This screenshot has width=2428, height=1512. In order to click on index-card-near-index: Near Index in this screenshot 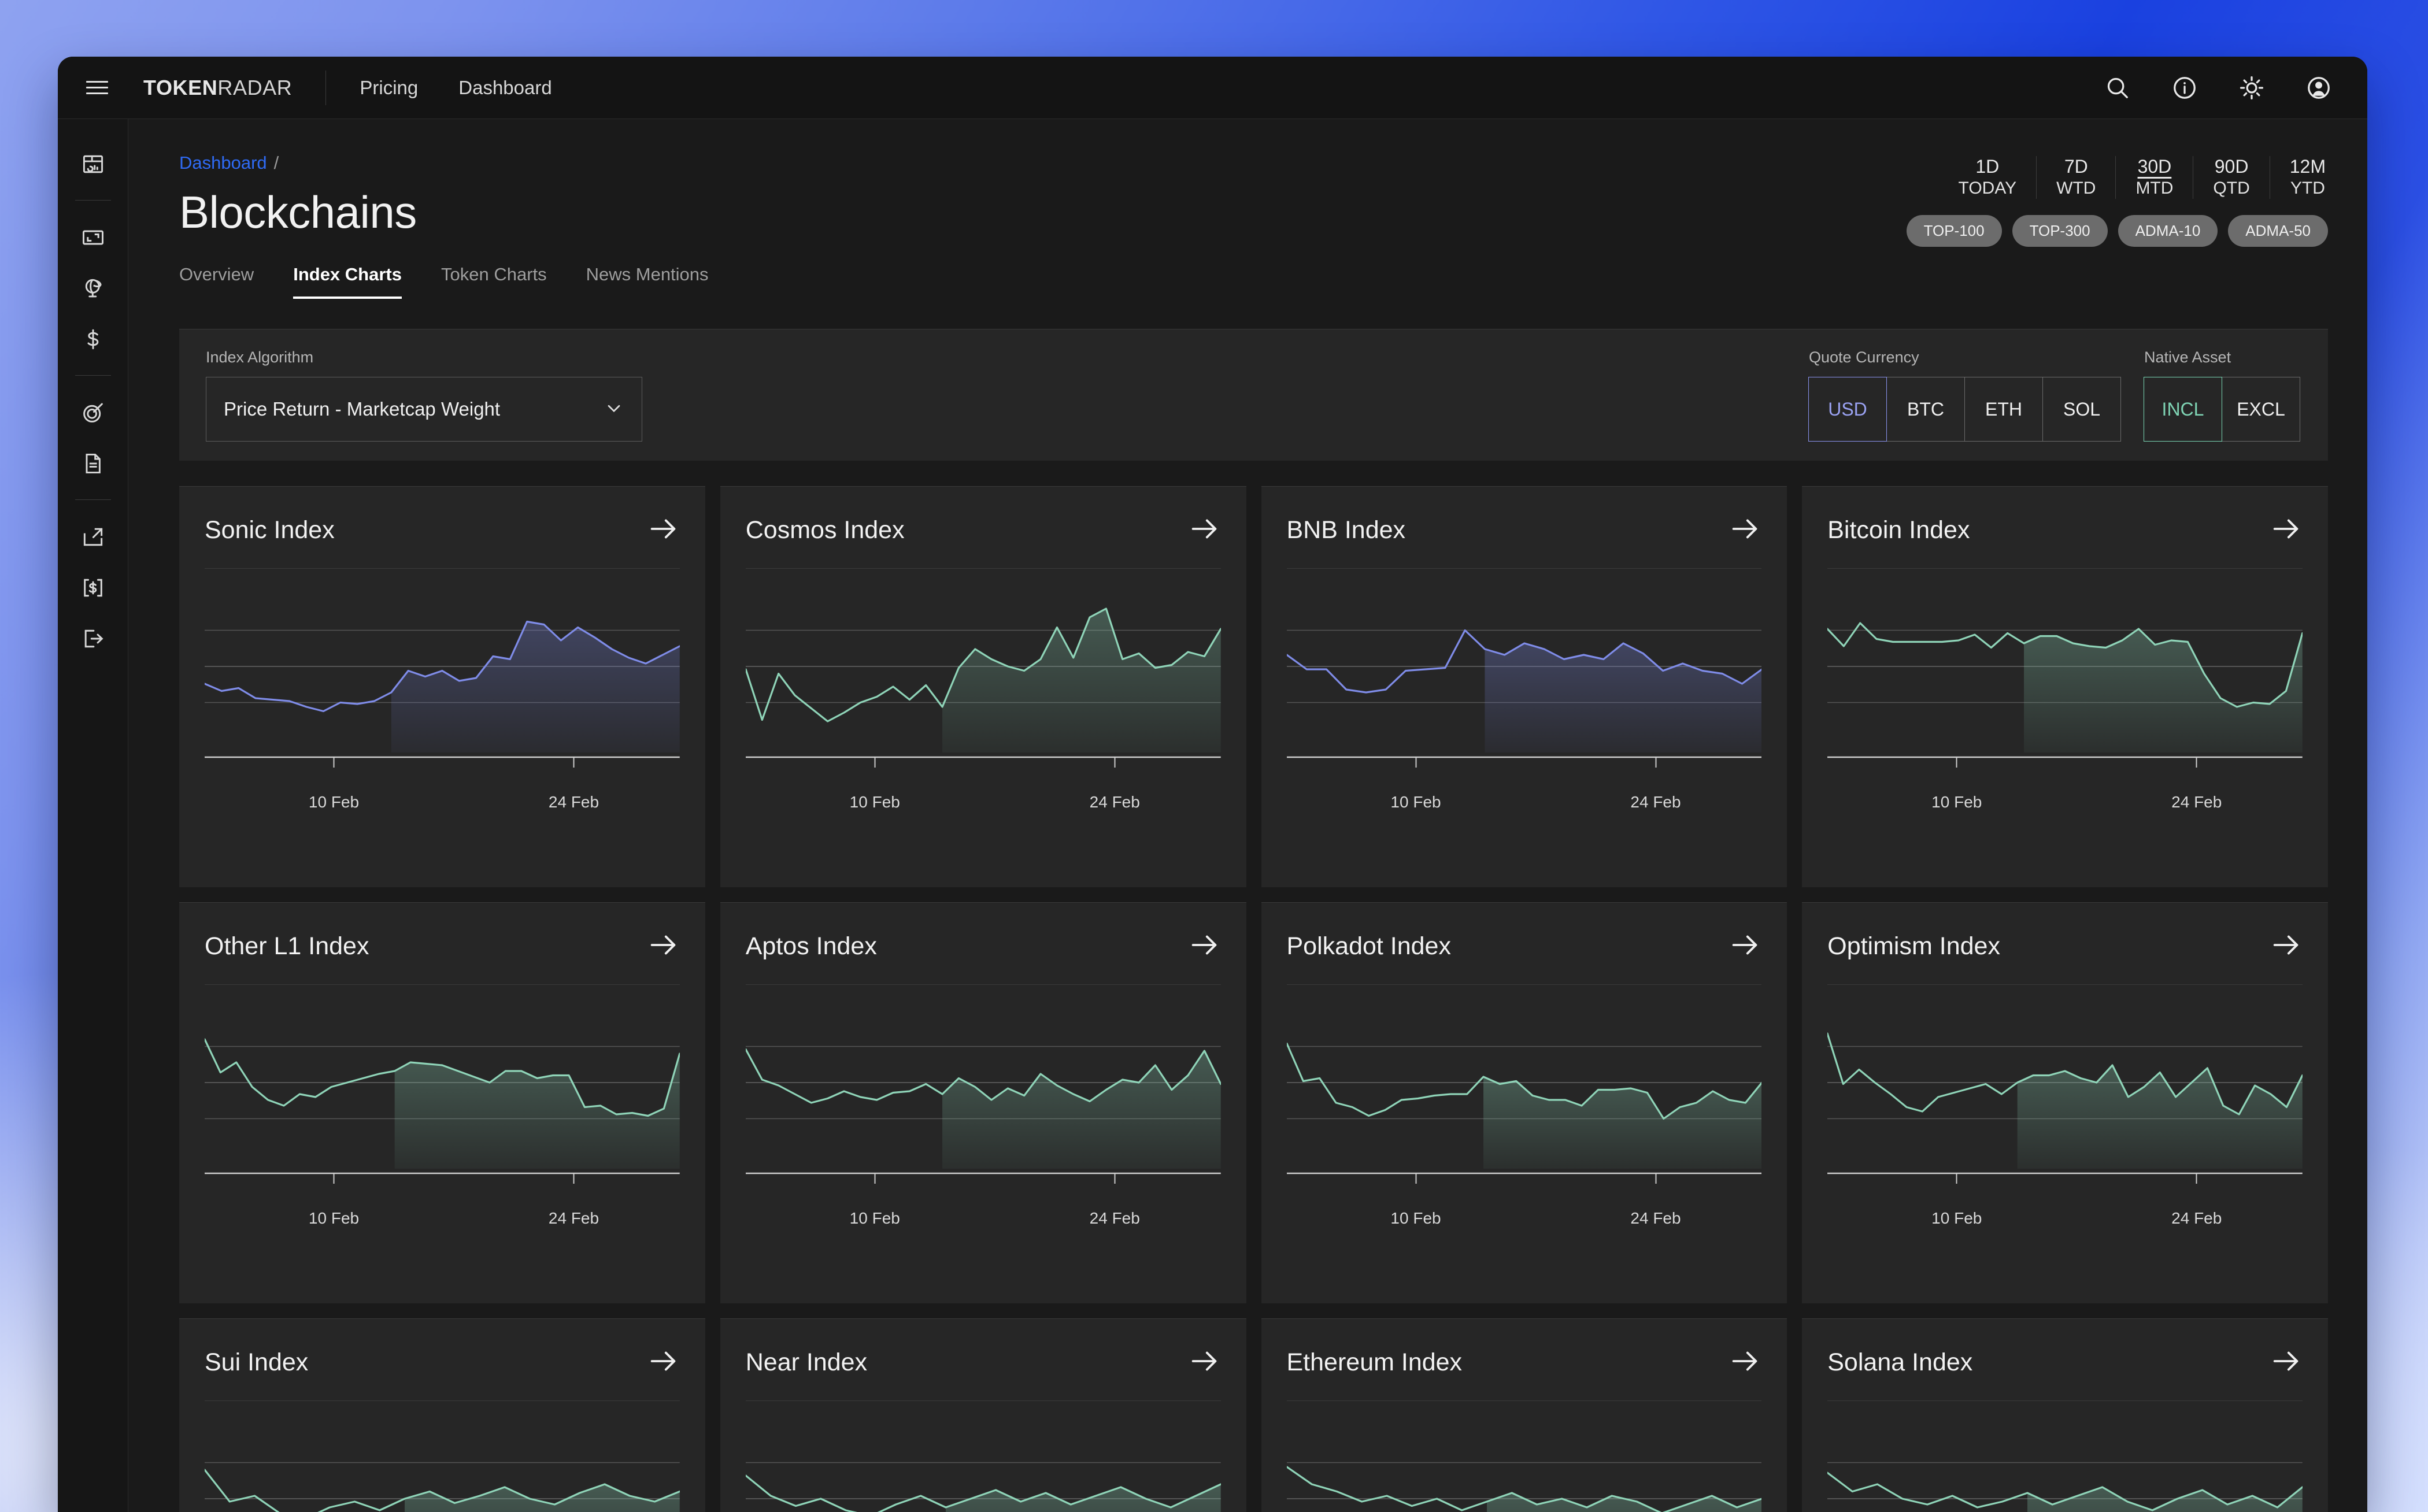, I will do `click(983, 1415)`.